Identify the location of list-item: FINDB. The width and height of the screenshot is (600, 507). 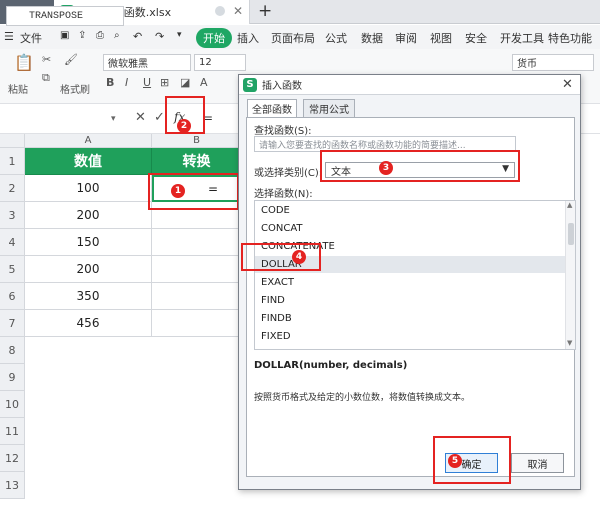
(410, 318).